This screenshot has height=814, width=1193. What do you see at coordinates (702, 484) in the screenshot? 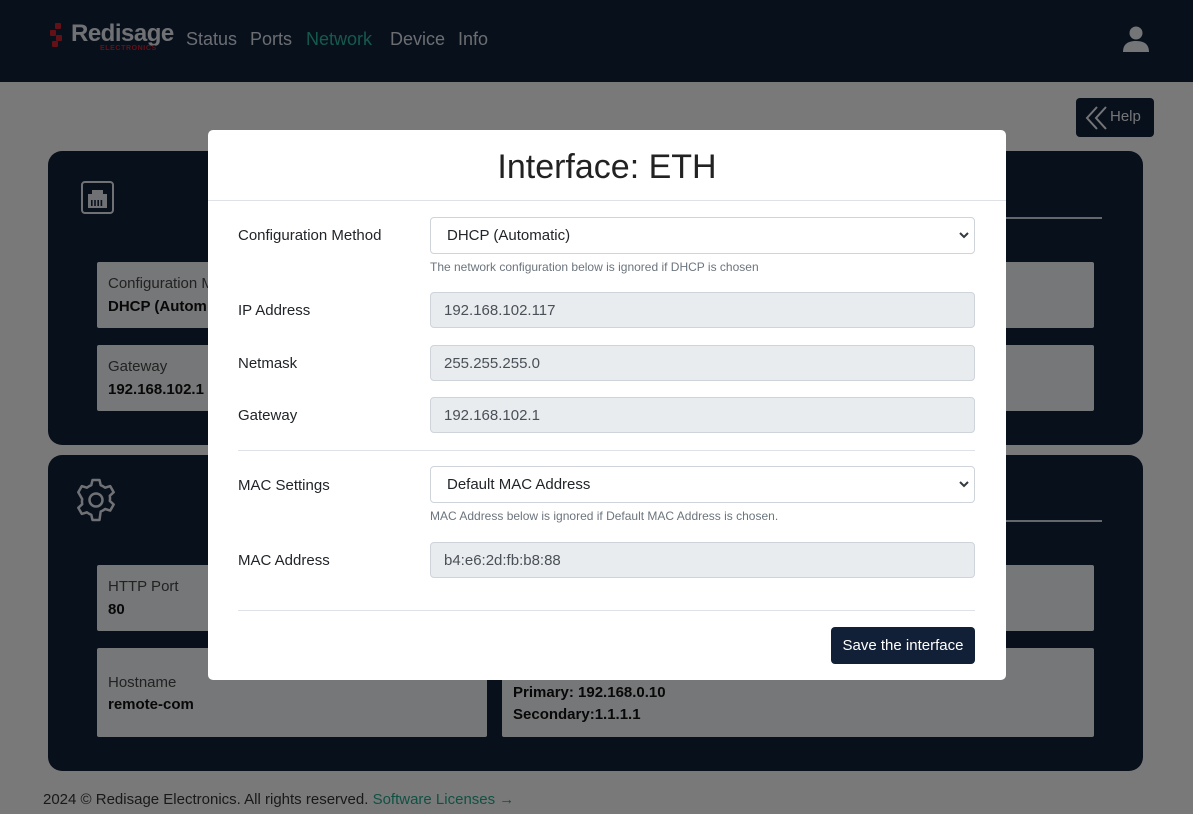
I see `mac-settings-select: Default MAC Address` at bounding box center [702, 484].